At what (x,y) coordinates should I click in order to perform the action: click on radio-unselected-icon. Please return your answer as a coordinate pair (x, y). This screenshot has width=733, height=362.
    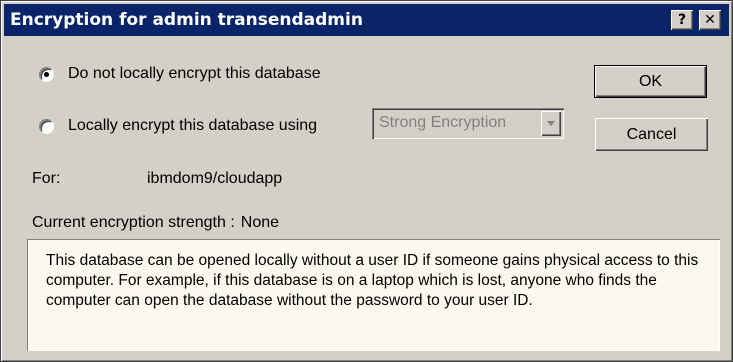
    Looking at the image, I should click on (46, 126).